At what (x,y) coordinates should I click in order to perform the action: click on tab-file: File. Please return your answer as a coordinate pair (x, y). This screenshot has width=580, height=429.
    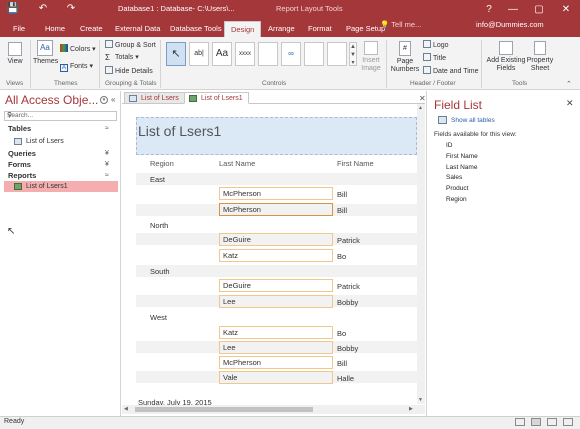
    Looking at the image, I should click on (19, 29).